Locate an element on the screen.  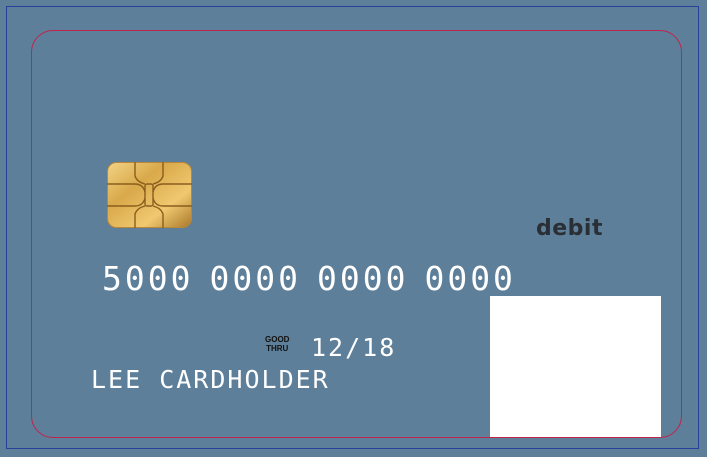
card-type-label: debit is located at coordinates (569, 228).